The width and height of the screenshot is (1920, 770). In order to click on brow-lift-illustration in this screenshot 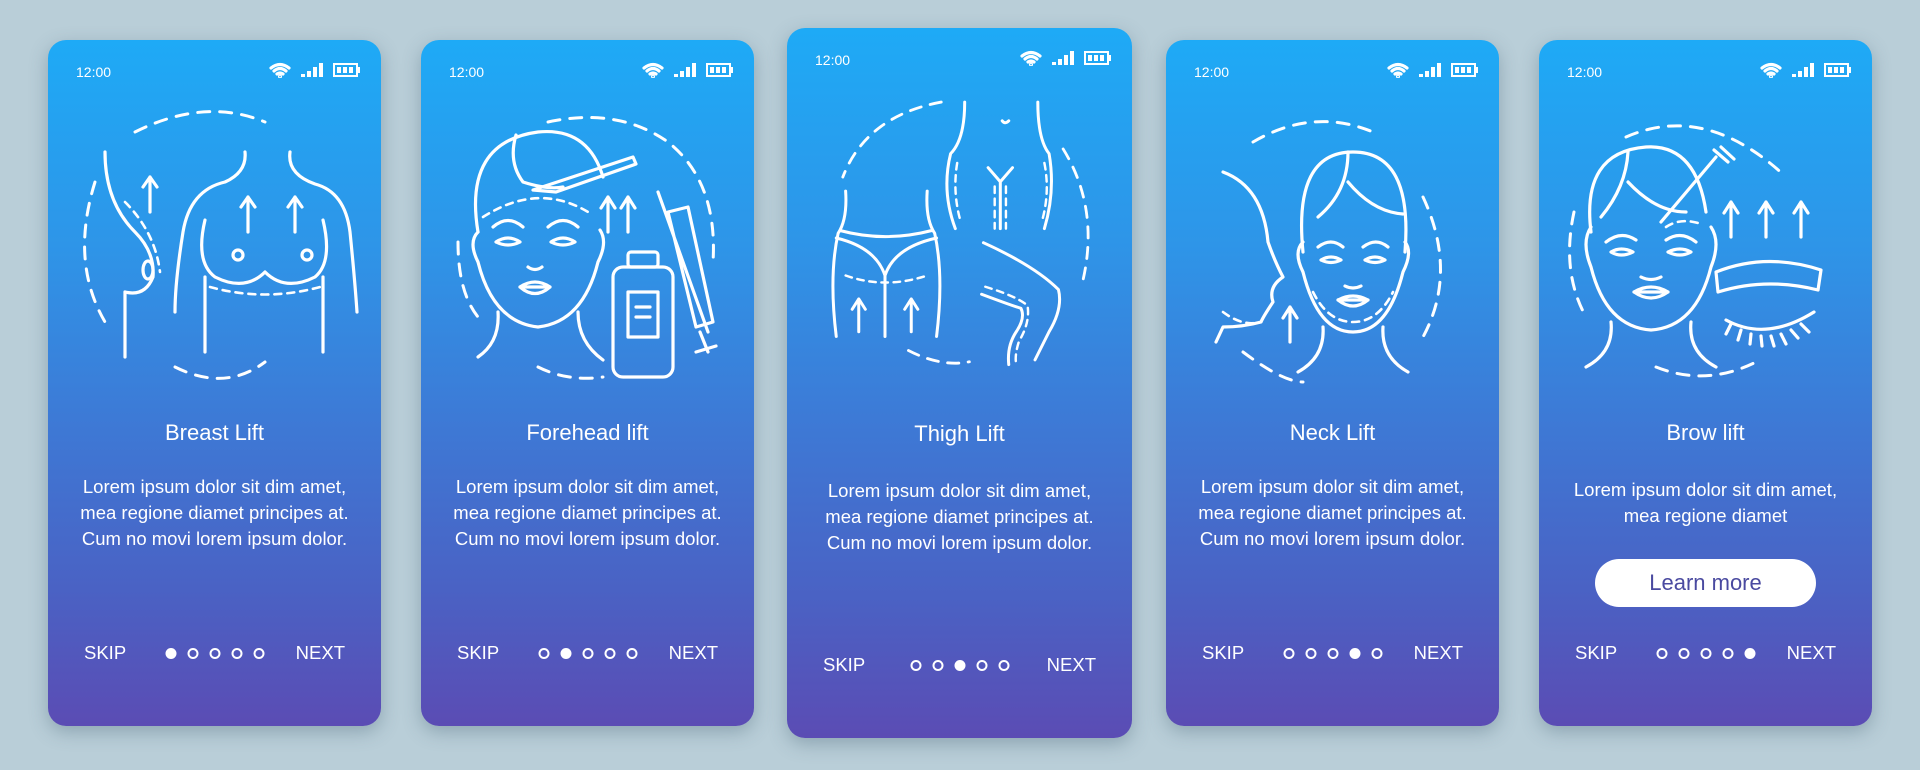, I will do `click(1705, 262)`.